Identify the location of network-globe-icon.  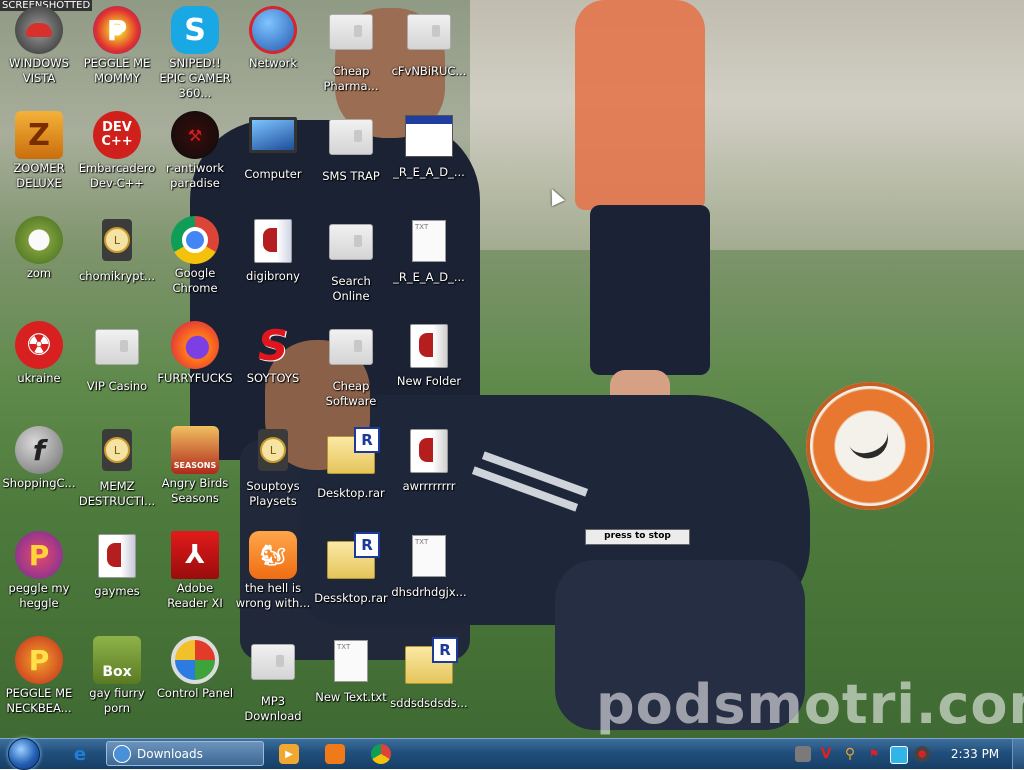
(273, 30).